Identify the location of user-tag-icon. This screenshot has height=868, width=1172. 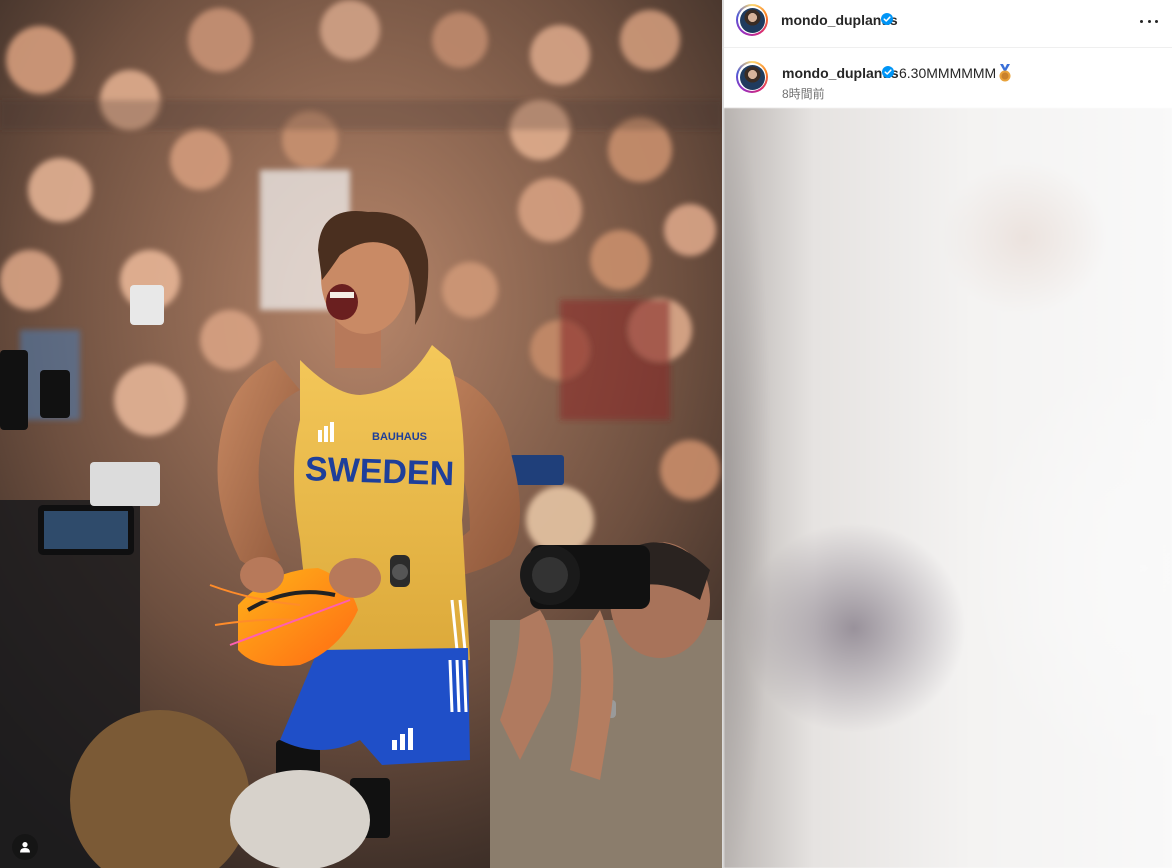
(25, 847).